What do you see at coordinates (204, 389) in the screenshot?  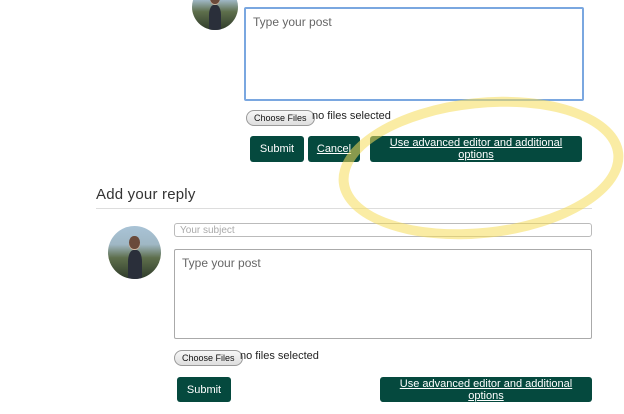 I see `submit-button-reply: Submit` at bounding box center [204, 389].